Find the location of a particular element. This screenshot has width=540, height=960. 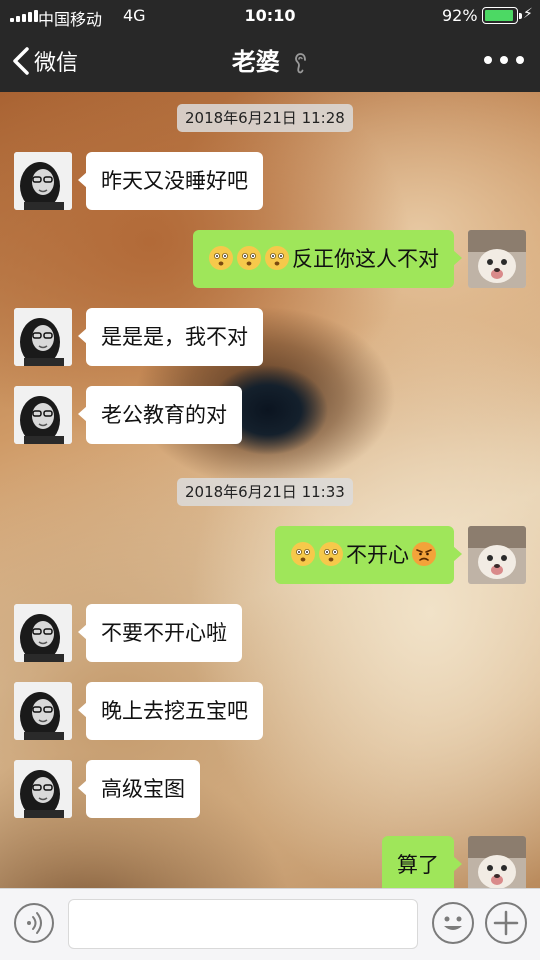

nav-bar: 微信 老婆 is located at coordinates (270, 62).